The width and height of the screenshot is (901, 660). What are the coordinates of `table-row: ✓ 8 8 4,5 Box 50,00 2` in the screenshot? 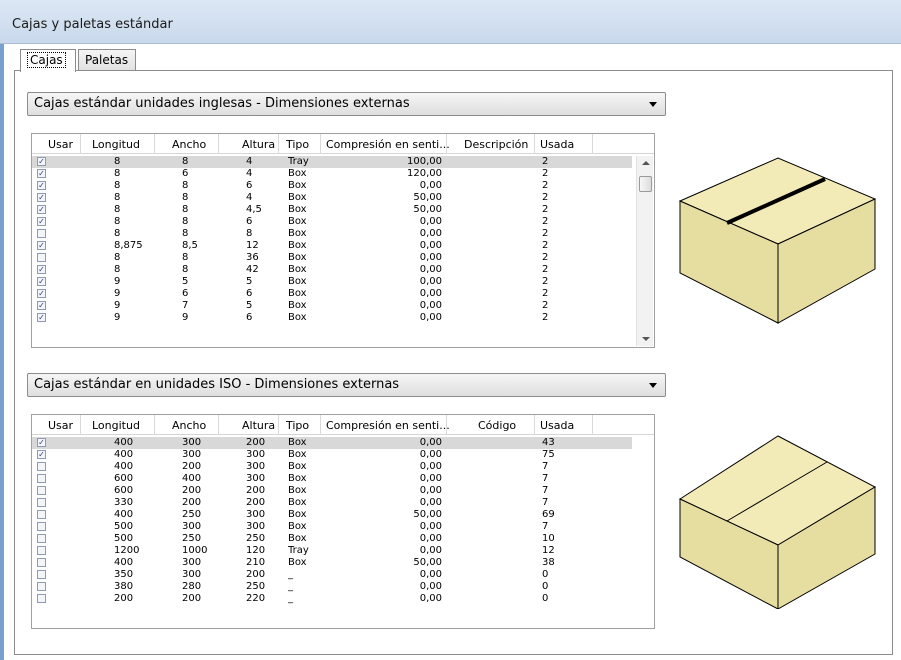 It's located at (332, 210).